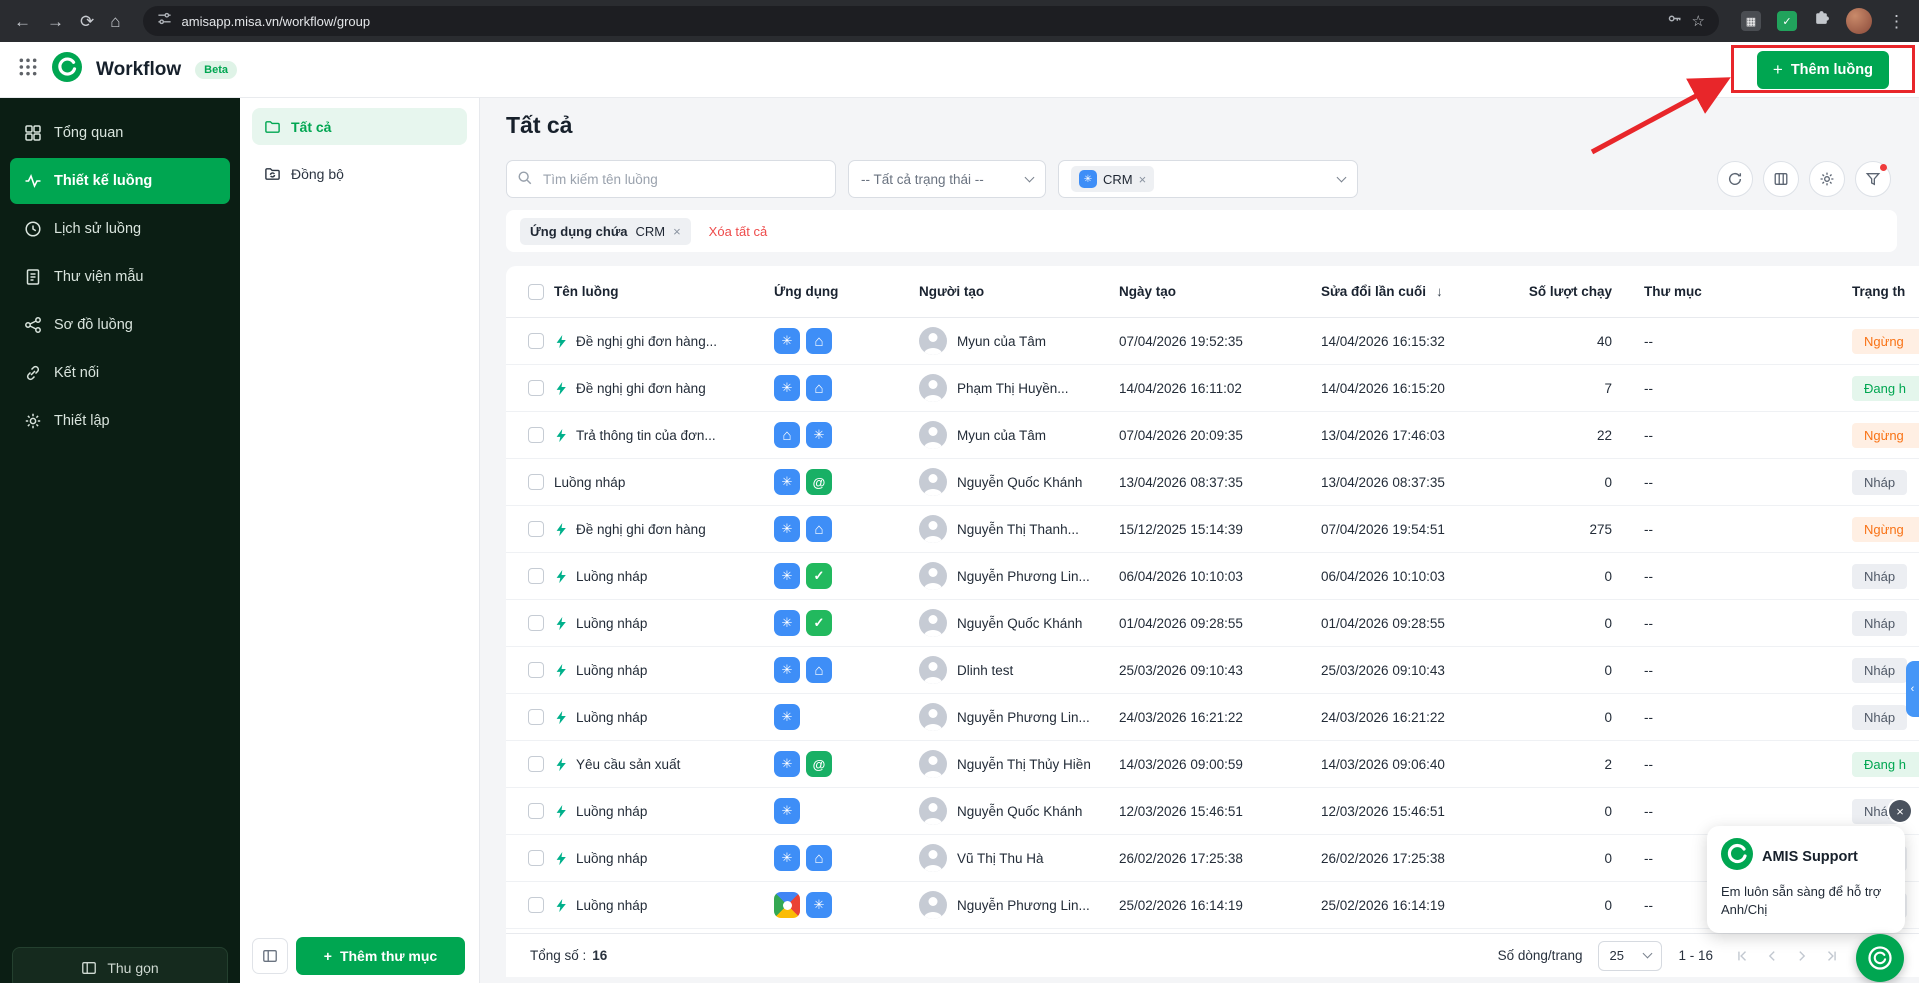 The image size is (1919, 983). Describe the element at coordinates (1568, 291) in the screenshot. I see `col-runs: Số lượt chạy` at that location.